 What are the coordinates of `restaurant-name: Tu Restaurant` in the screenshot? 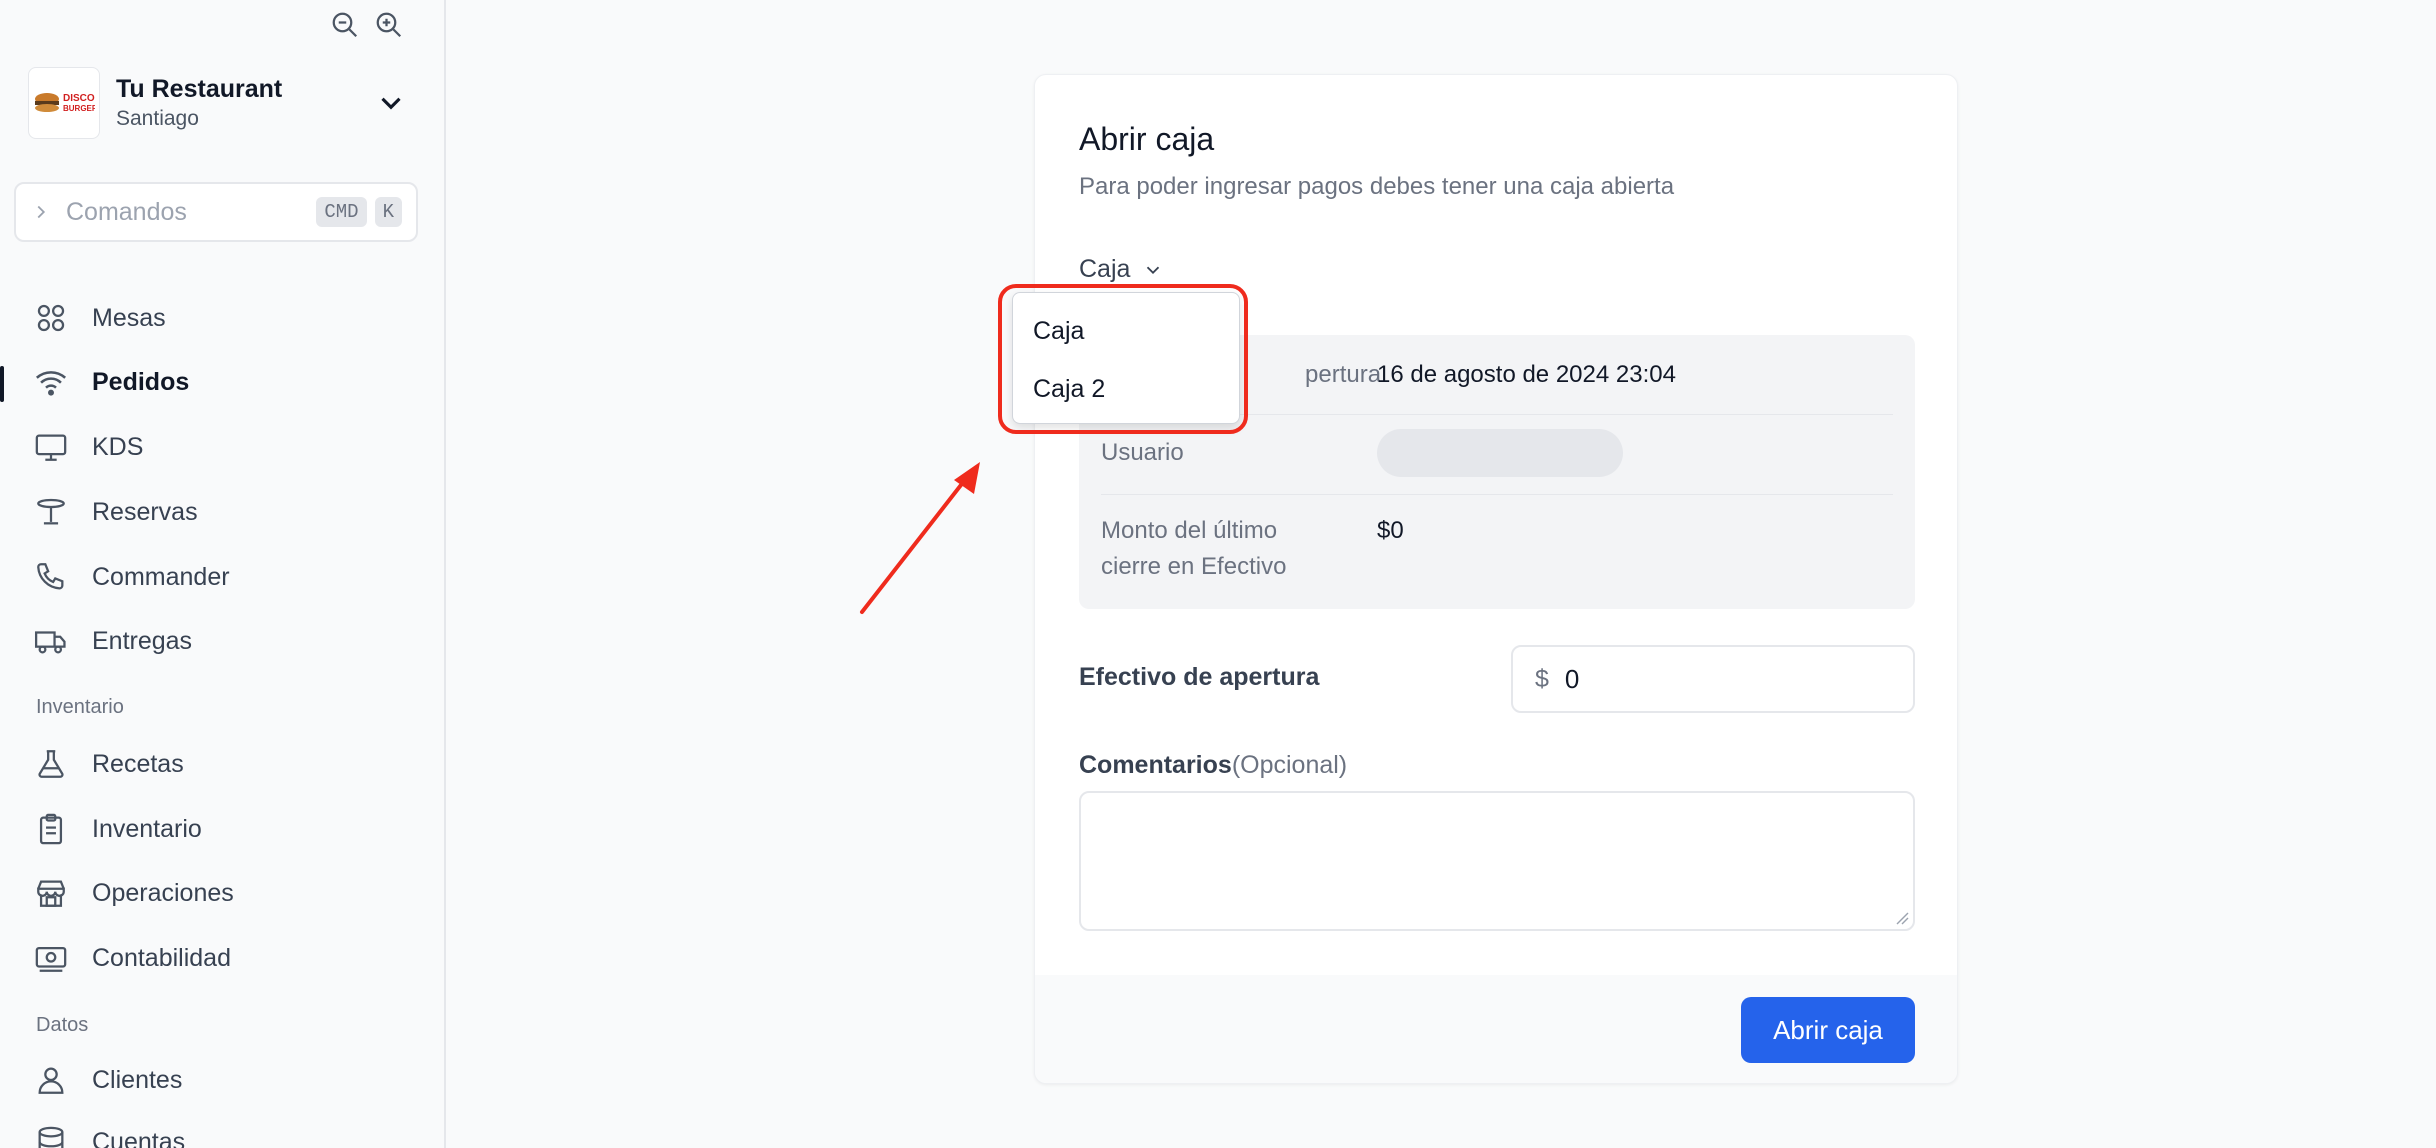 It's located at (199, 89).